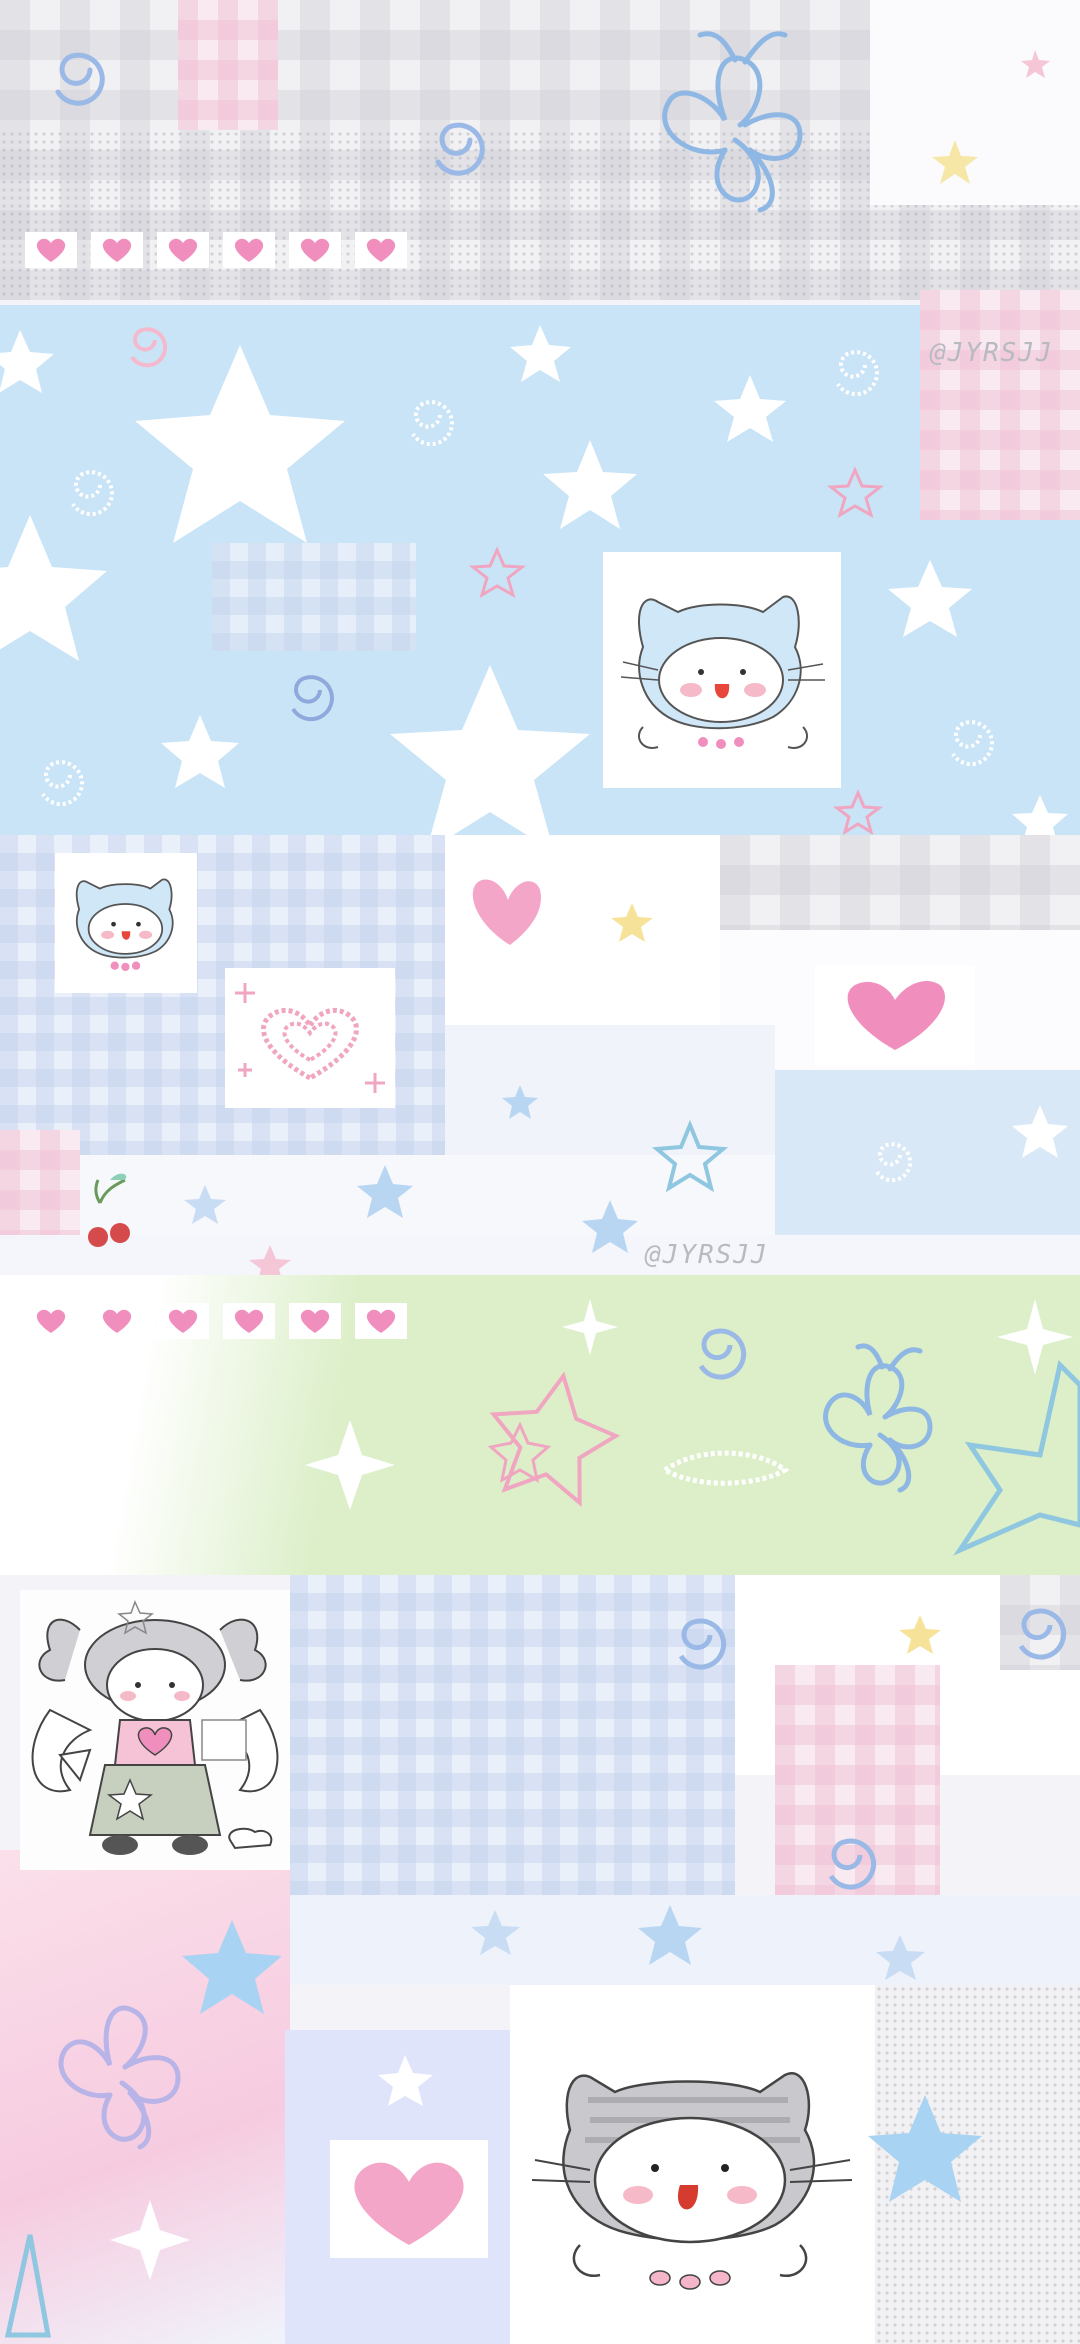 This screenshot has height=2344, width=1080. Describe the element at coordinates (109, 1210) in the screenshot. I see `cherry-icon` at that location.